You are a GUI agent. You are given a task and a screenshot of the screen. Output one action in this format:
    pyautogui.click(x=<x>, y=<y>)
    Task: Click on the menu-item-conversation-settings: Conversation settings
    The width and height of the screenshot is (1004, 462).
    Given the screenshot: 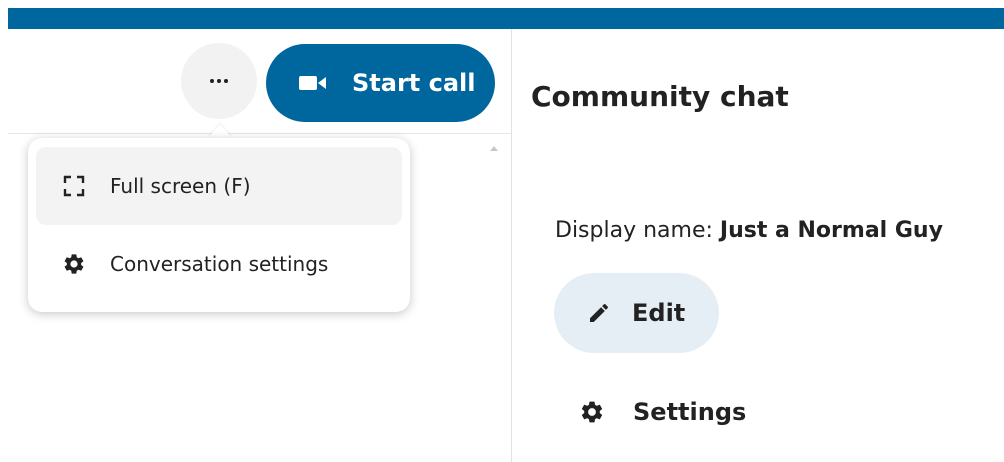 What is the action you would take?
    pyautogui.click(x=219, y=264)
    